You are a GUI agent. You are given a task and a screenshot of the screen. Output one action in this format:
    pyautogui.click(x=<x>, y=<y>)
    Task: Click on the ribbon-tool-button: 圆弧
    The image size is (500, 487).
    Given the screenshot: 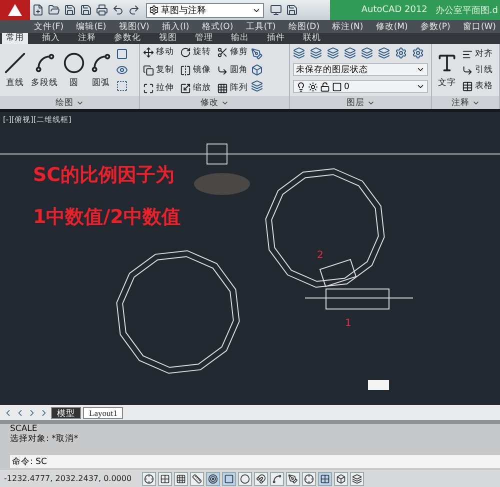 What is the action you would take?
    pyautogui.click(x=101, y=70)
    